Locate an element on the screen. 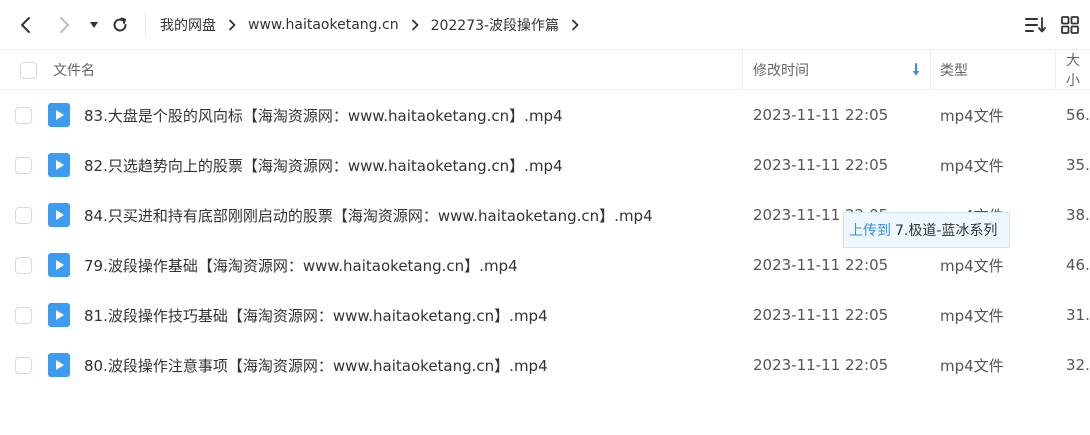 This screenshot has height=435, width=1090. back-button is located at coordinates (26, 25).